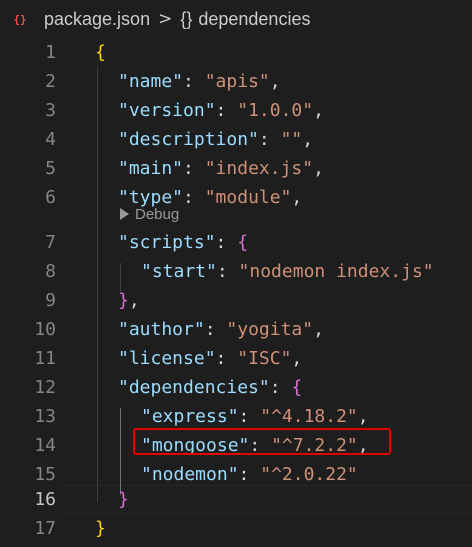  Describe the element at coordinates (161, 329) in the screenshot. I see `json-key: "author"` at that location.